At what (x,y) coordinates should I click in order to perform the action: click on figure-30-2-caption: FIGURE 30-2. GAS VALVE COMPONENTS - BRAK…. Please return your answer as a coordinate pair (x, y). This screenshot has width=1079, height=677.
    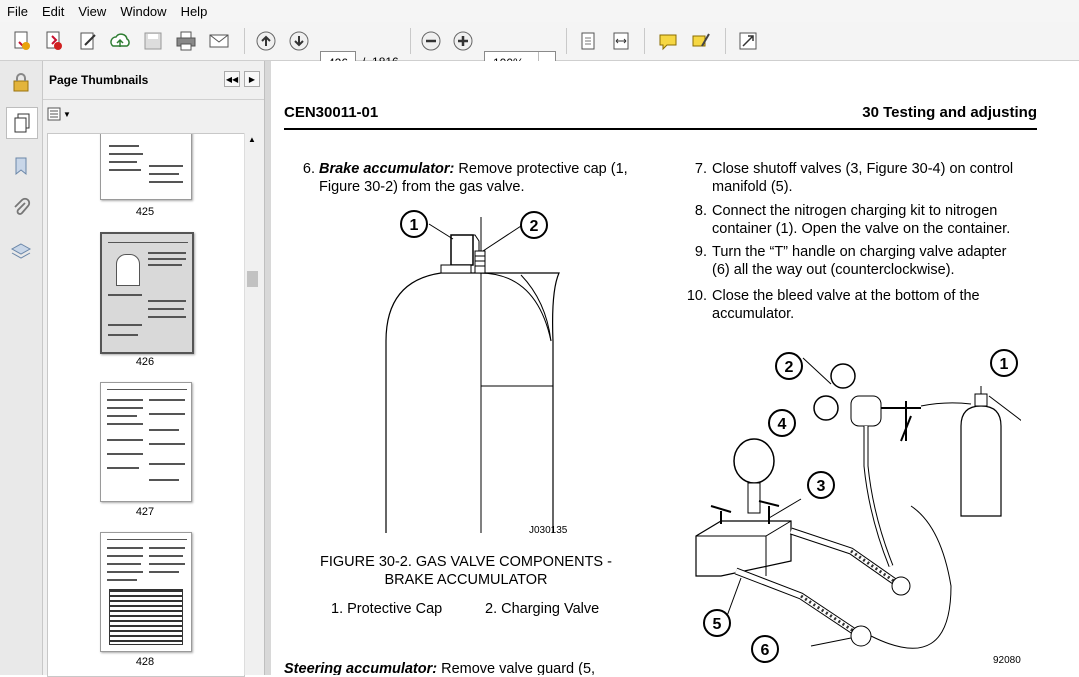
    Looking at the image, I should click on (466, 571).